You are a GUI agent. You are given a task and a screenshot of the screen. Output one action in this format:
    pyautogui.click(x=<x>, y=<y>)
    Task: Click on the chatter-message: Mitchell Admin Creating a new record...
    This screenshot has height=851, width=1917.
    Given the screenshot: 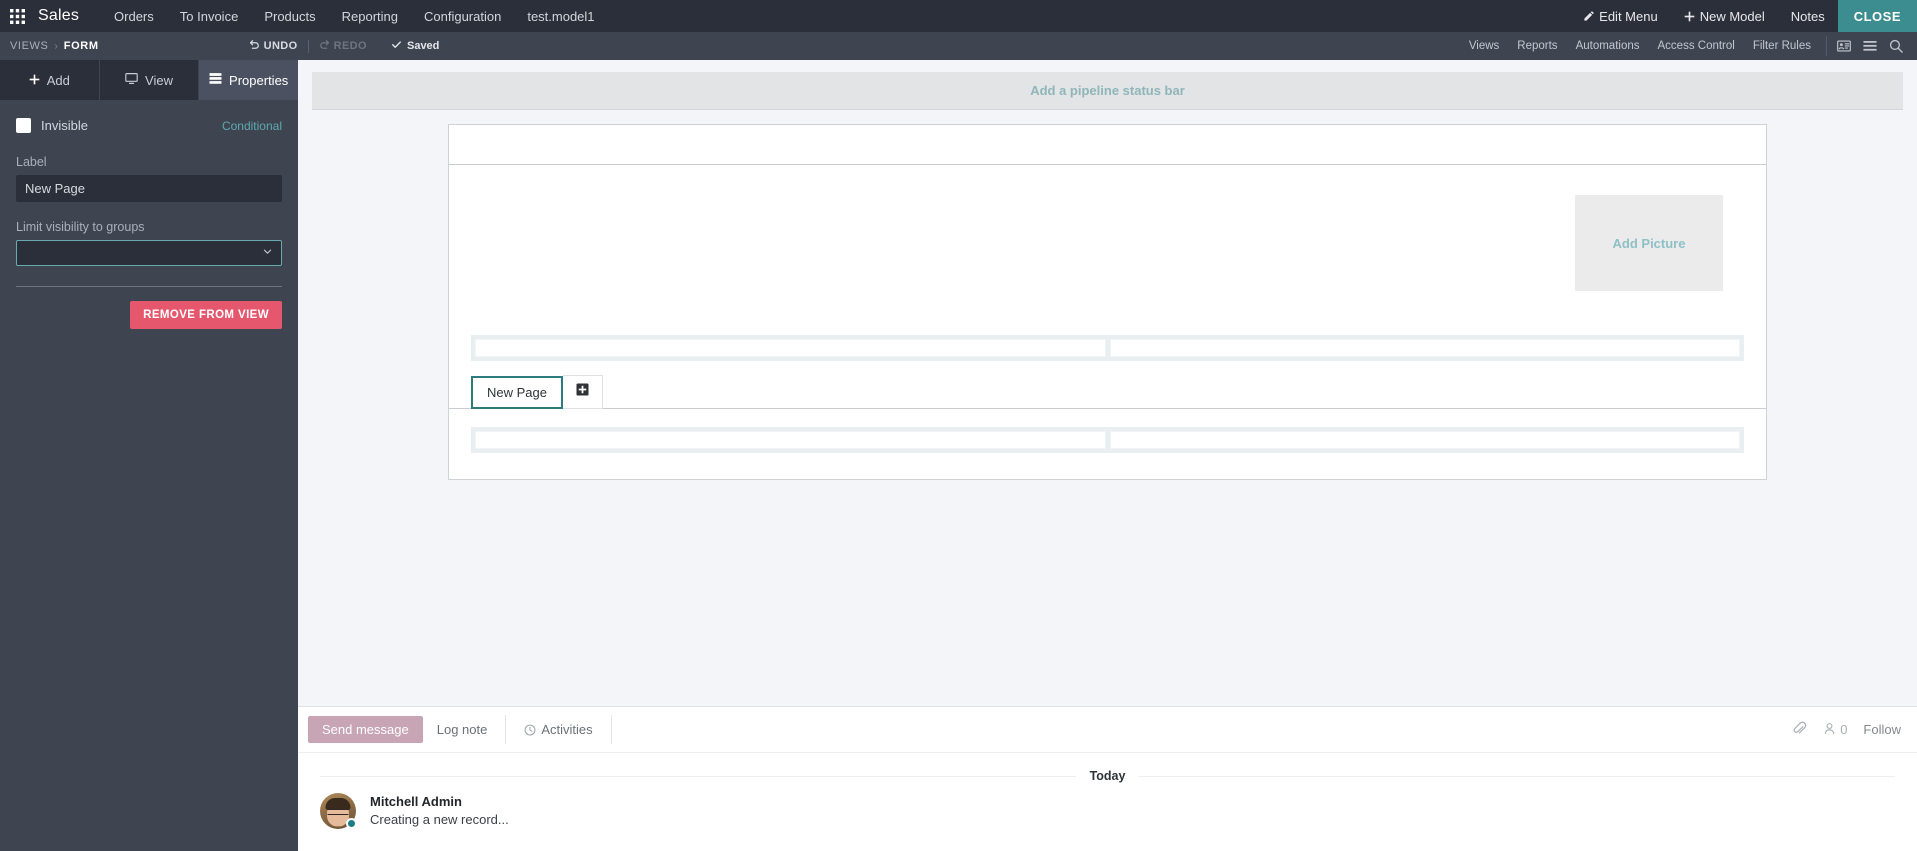 What is the action you would take?
    pyautogui.click(x=1107, y=822)
    